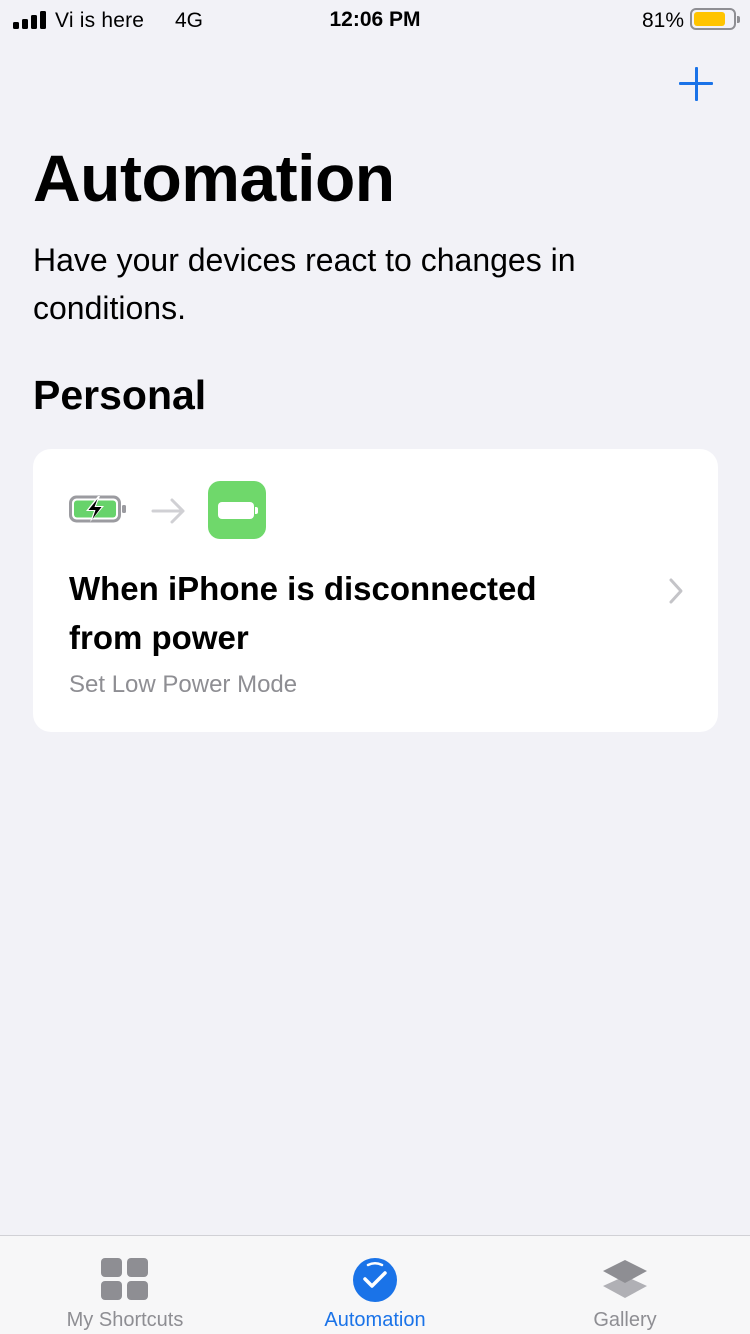 The width and height of the screenshot is (750, 1334). Describe the element at coordinates (183, 684) in the screenshot. I see `automation-action: Set Low Power Mode` at that location.